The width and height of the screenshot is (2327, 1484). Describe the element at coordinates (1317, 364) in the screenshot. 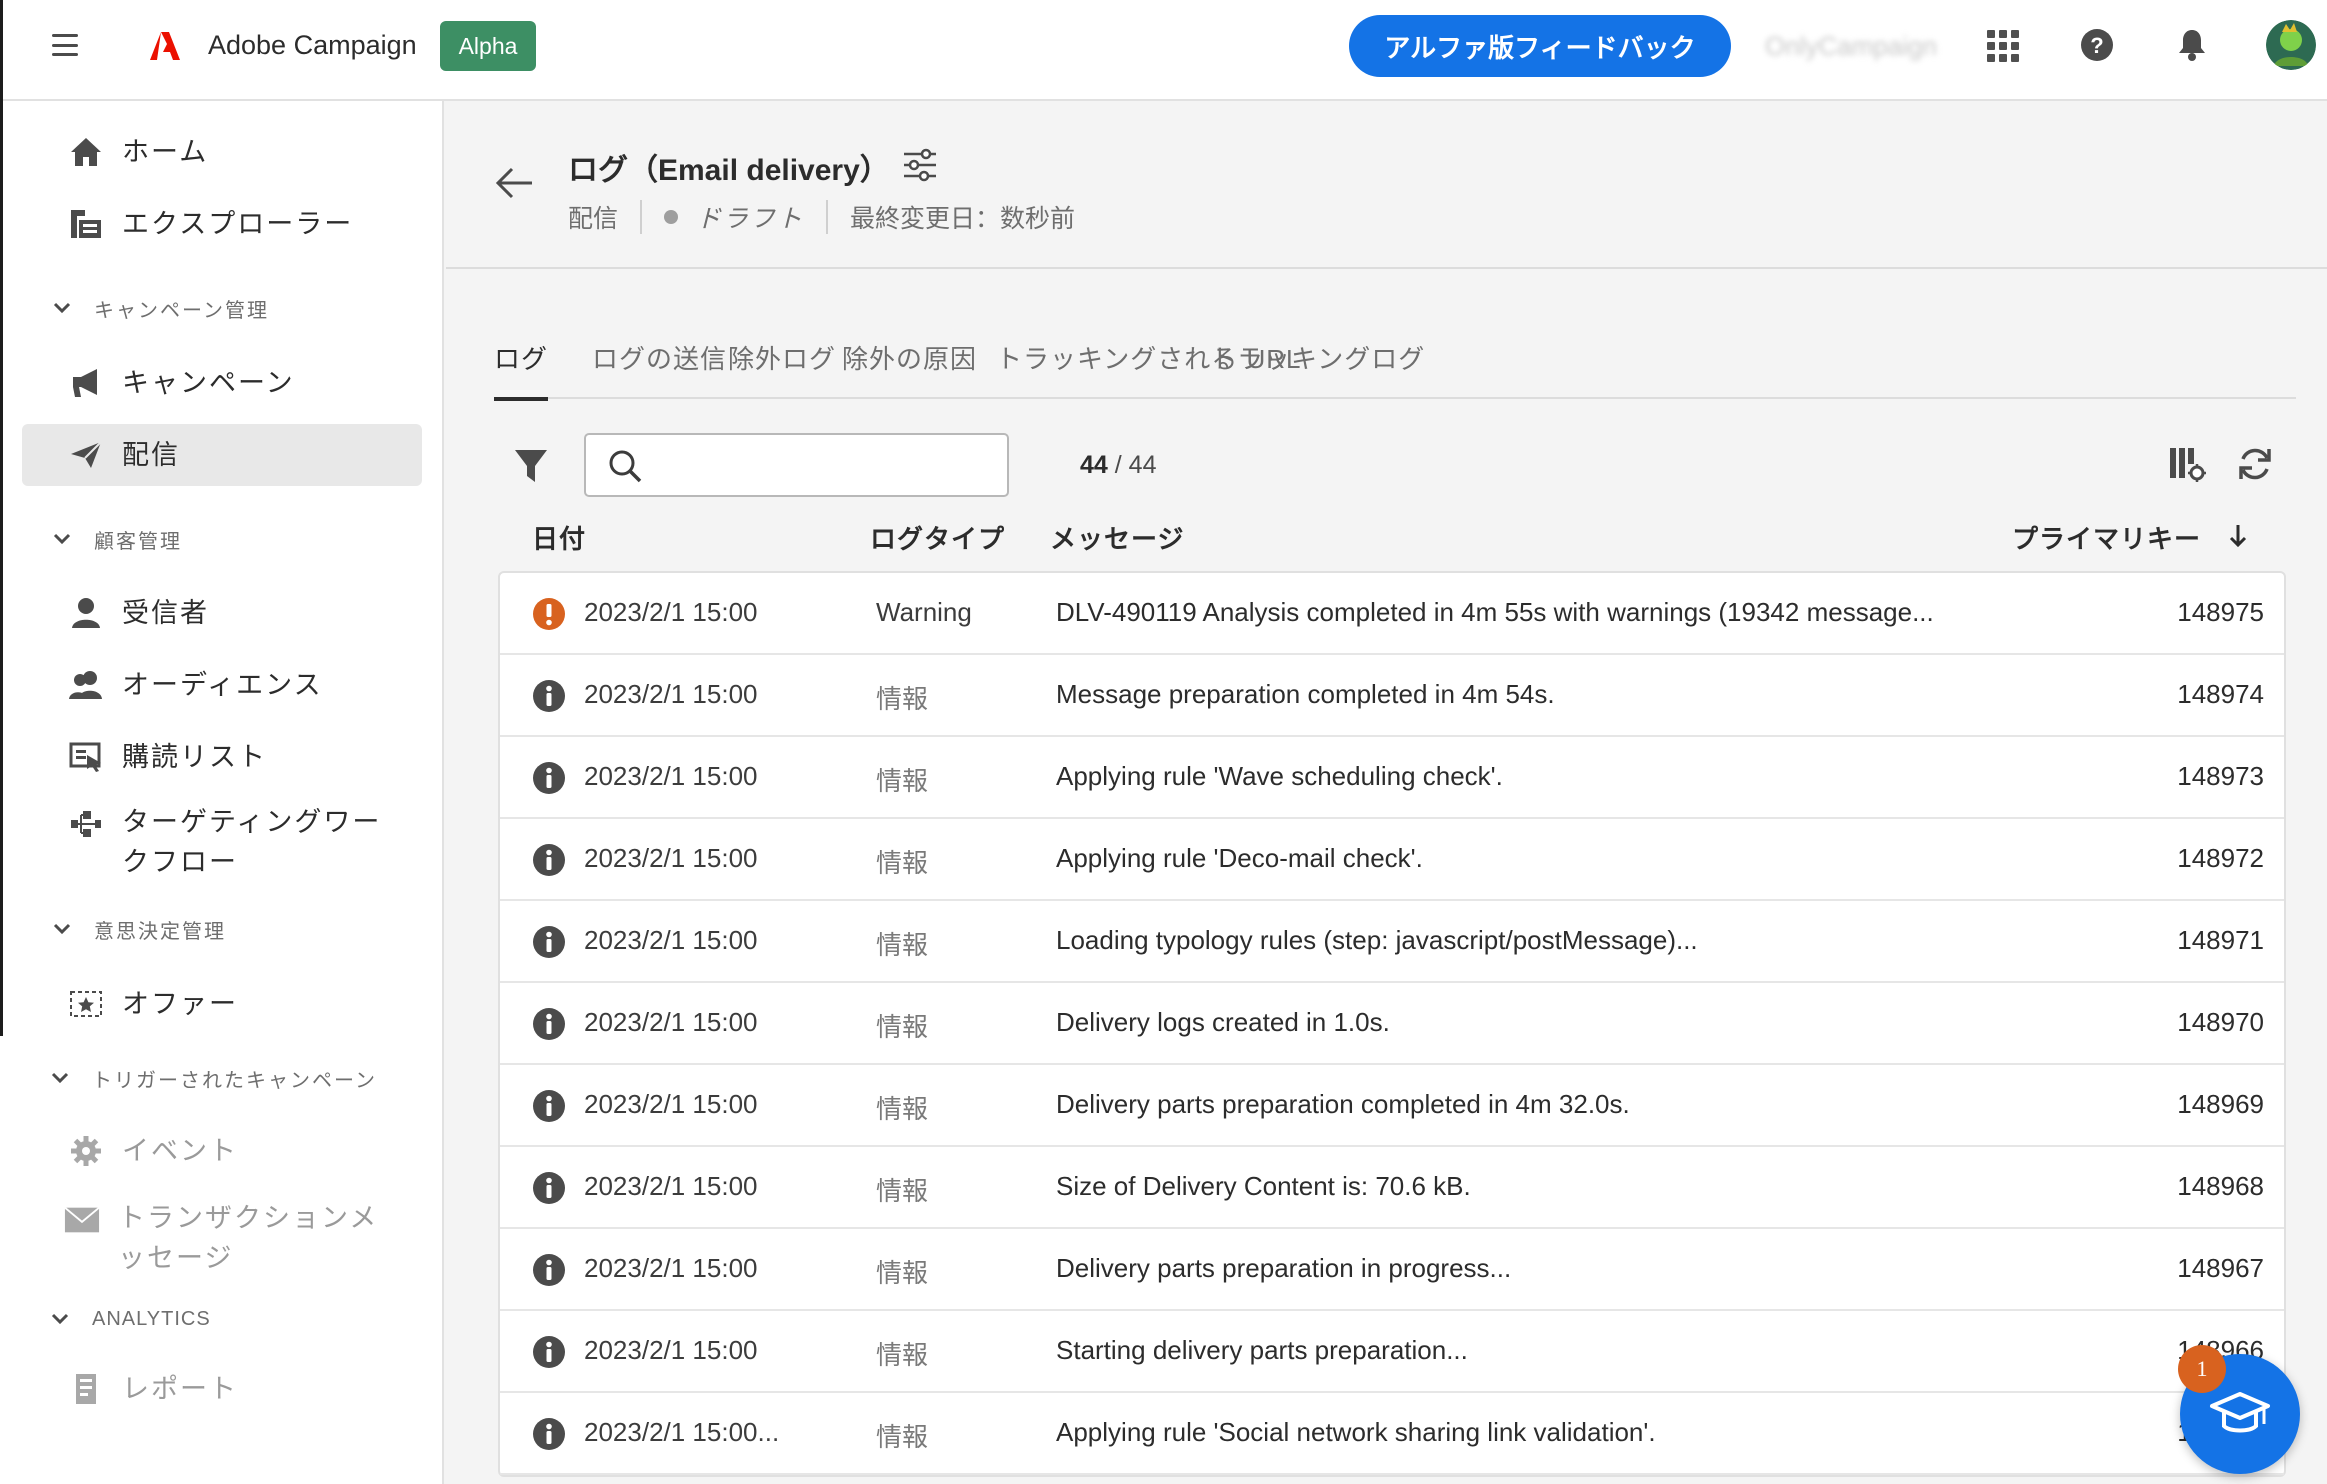

I see `tab-tracking-logs: トラッキングログ` at that location.